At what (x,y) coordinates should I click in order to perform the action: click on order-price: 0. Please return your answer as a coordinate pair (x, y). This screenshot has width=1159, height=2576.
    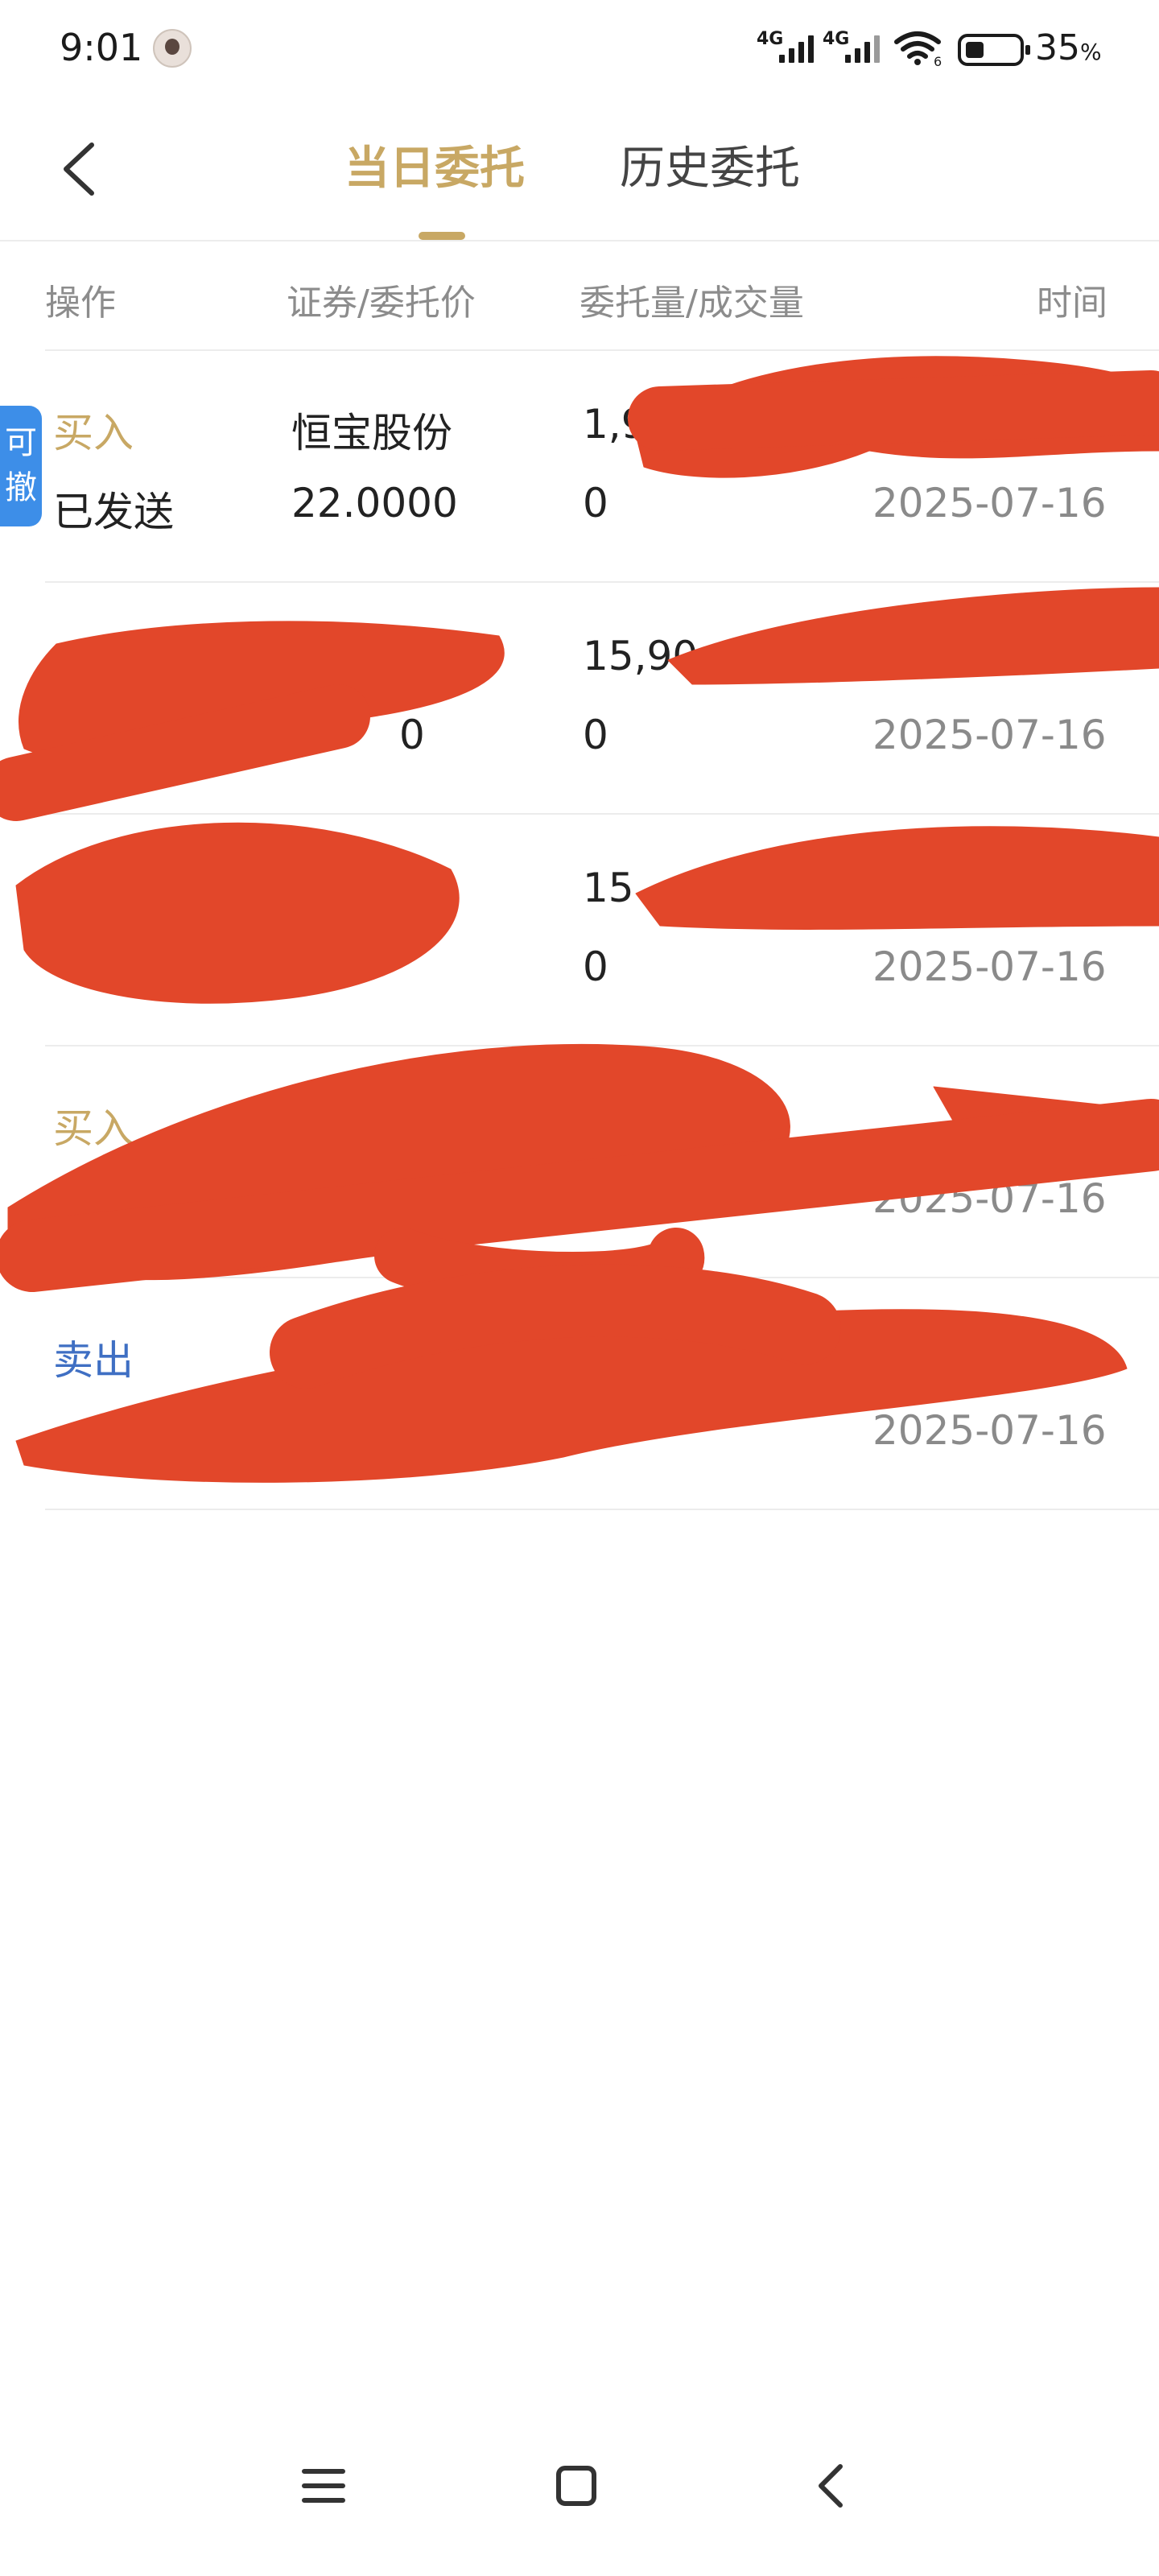
    Looking at the image, I should click on (412, 735).